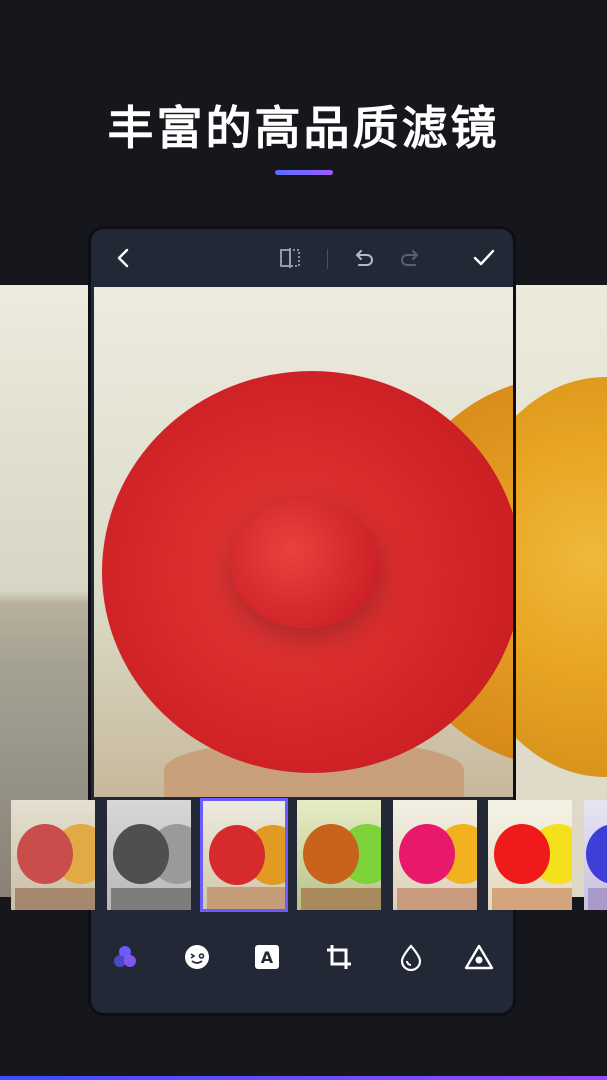  Describe the element at coordinates (53, 855) in the screenshot. I see `filter-thumb-vintage` at that location.